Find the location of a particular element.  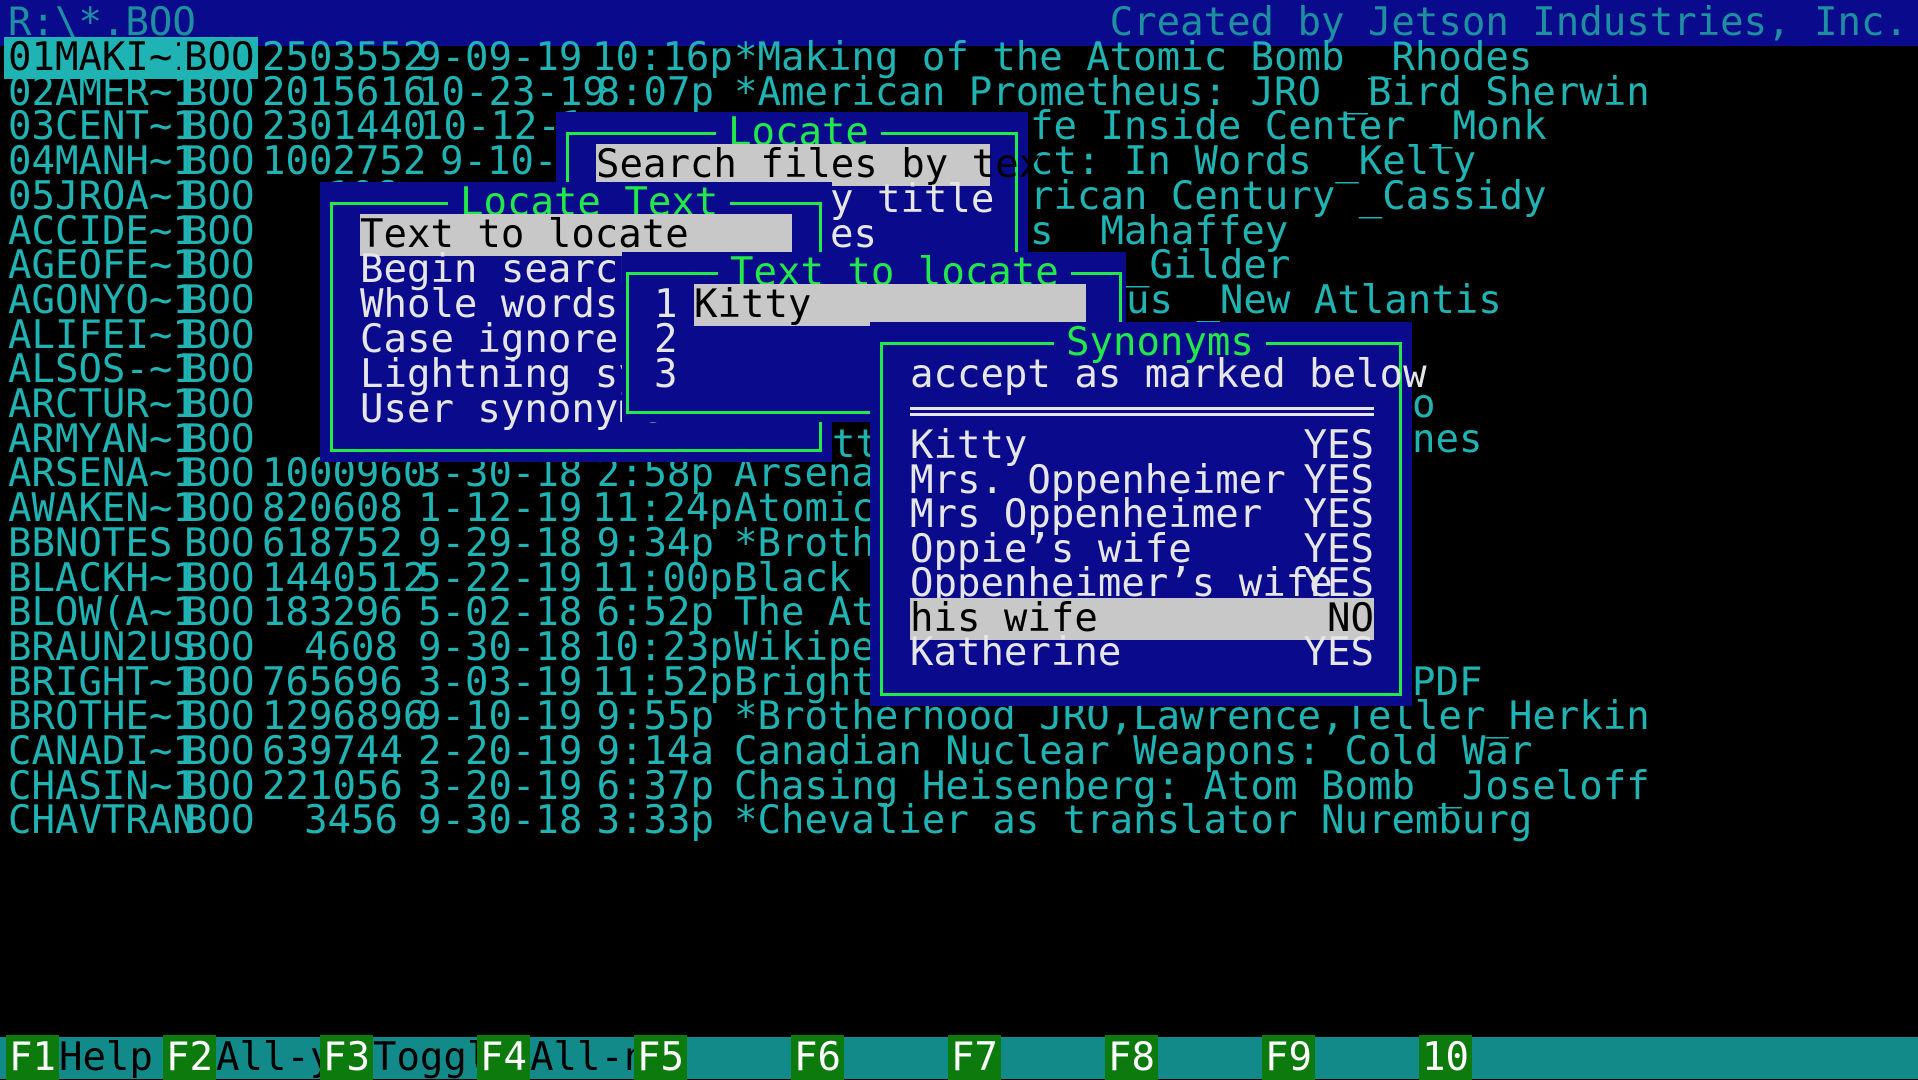

fkey-number: F5 is located at coordinates (660, 1057).